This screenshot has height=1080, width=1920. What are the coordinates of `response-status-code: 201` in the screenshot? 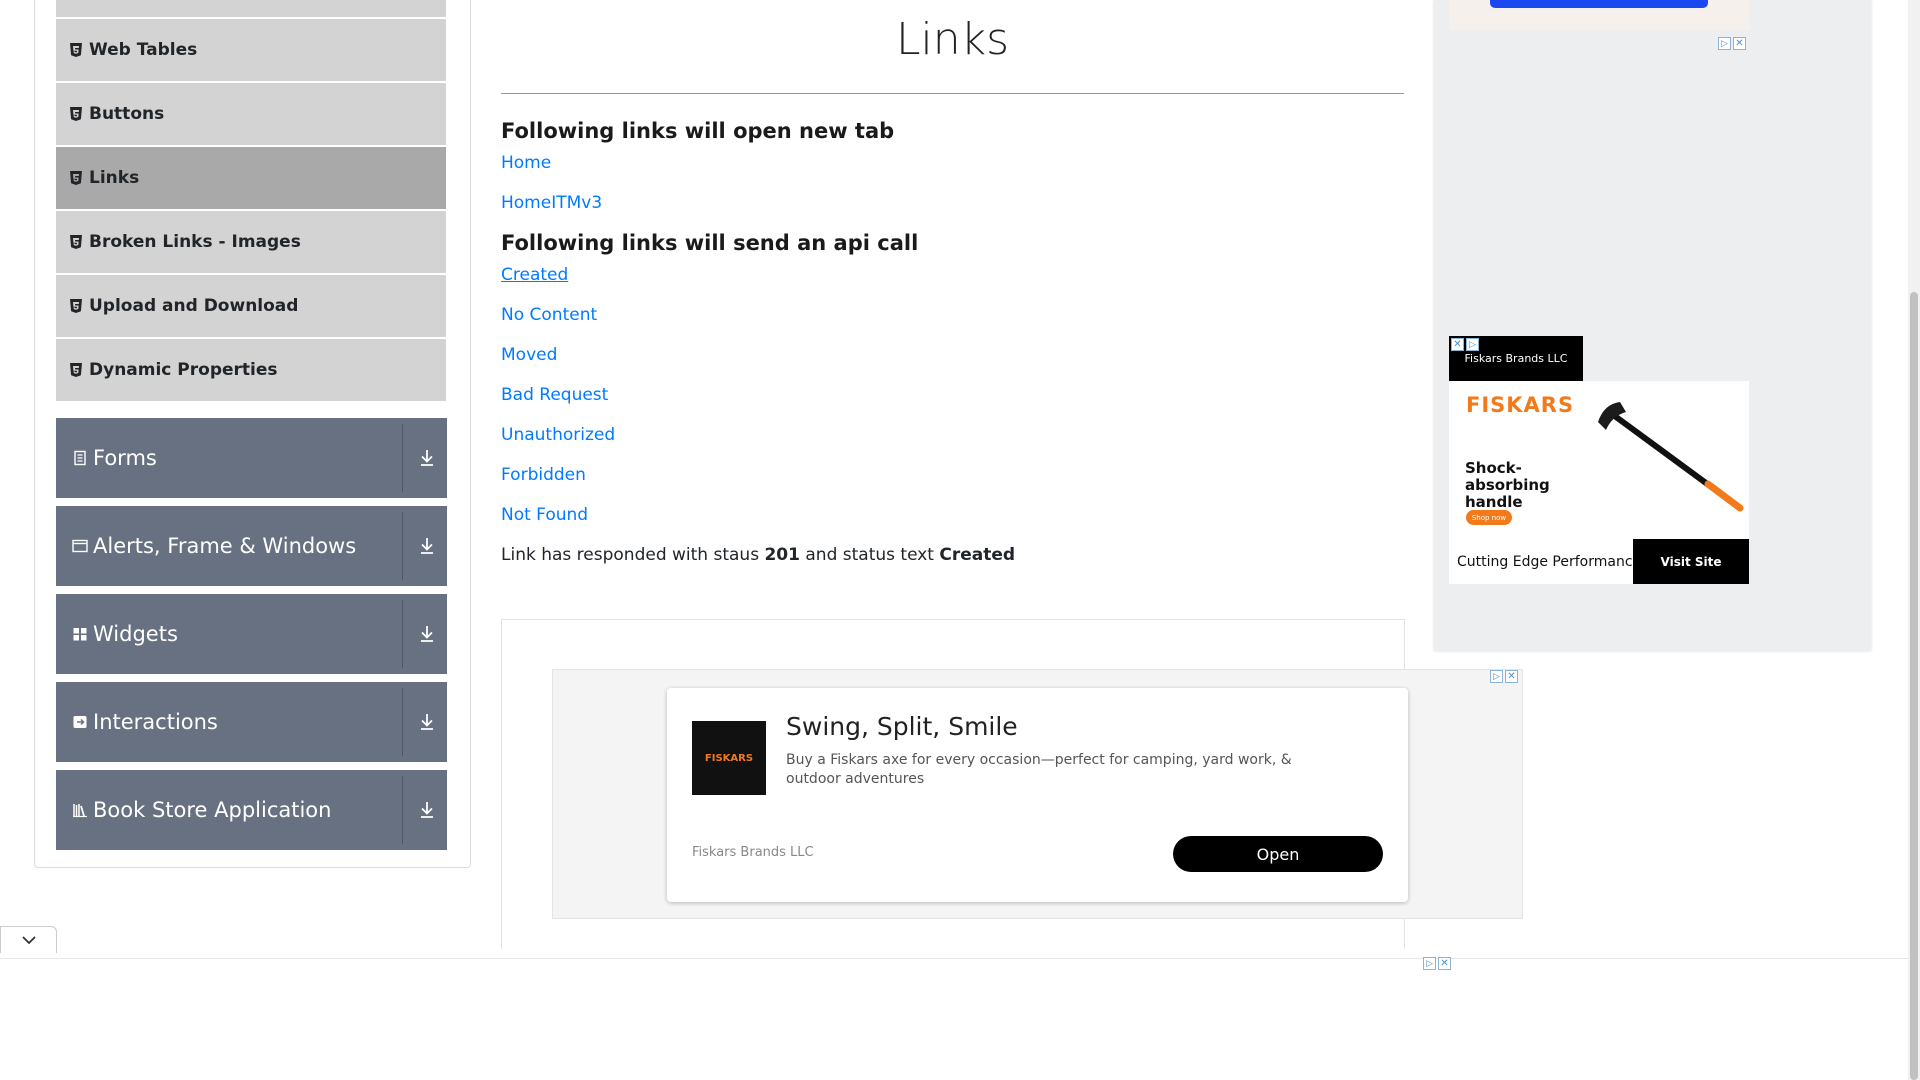 It's located at (782, 555).